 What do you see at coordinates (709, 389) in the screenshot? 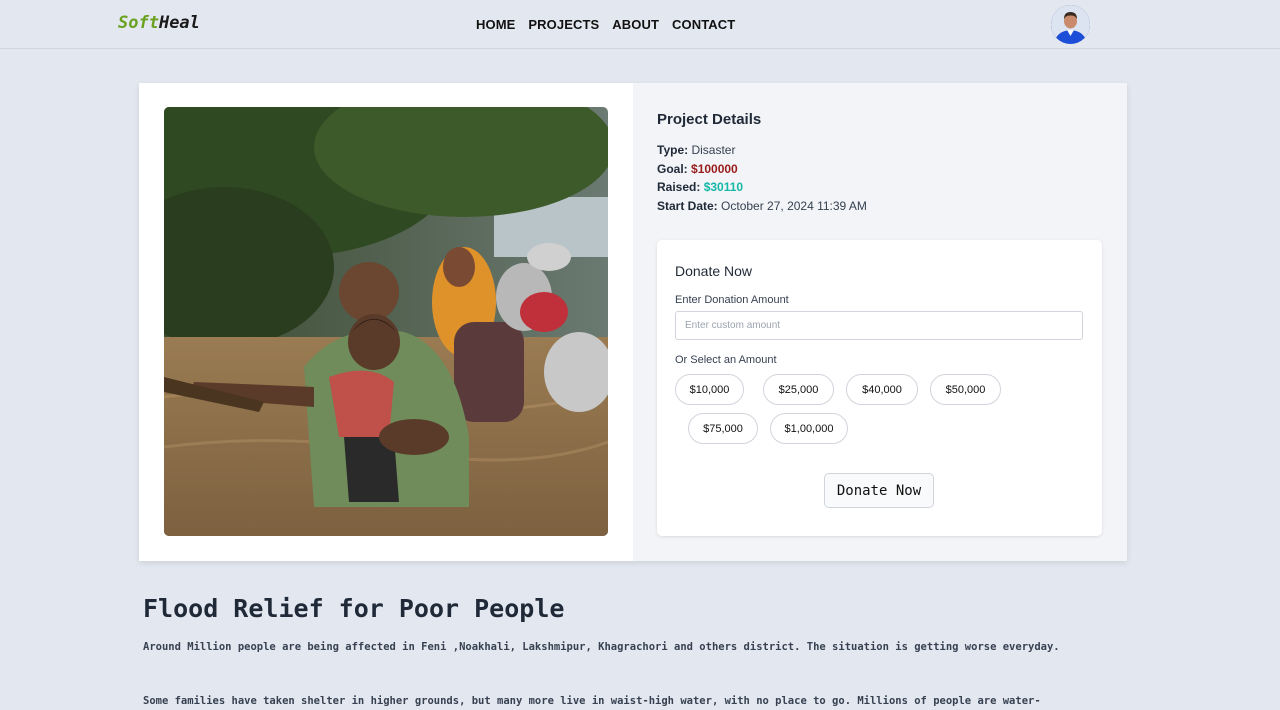
I see `amount-chip-10000: $10,000` at bounding box center [709, 389].